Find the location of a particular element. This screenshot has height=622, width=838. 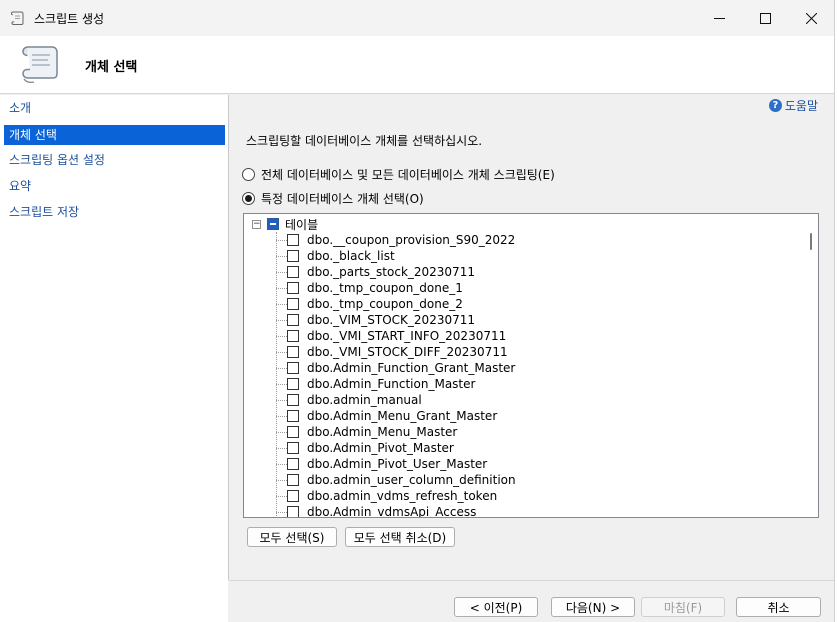

item-label: dbo._VMI_STOCK_DIFF_20230711 is located at coordinates (407, 352).